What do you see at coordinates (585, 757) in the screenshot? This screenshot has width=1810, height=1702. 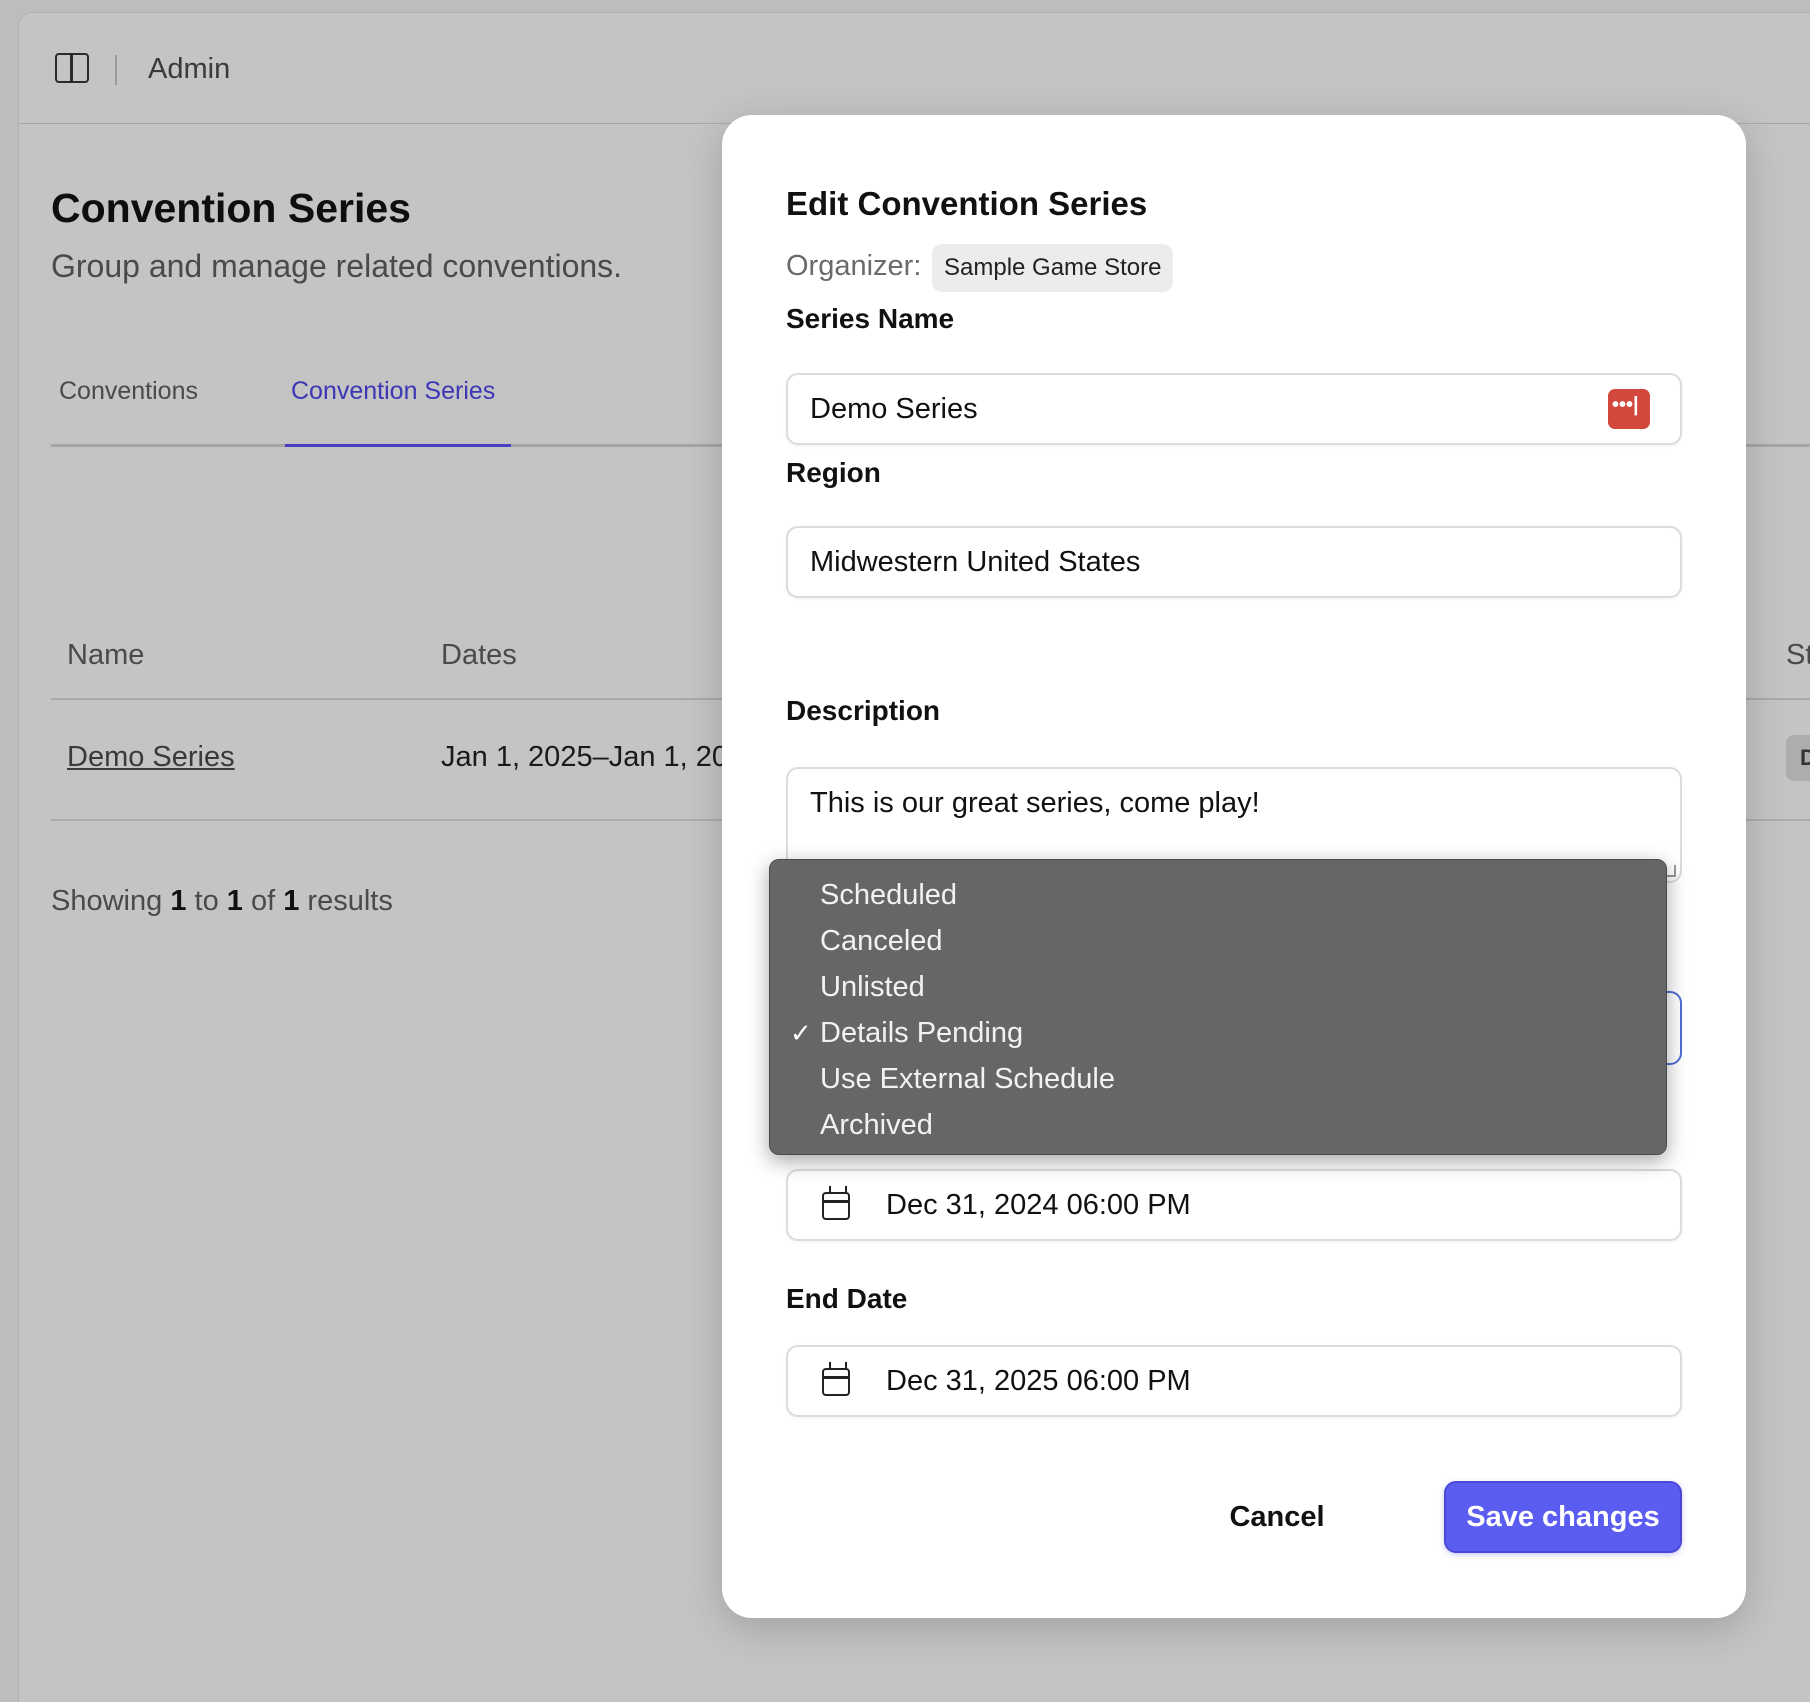 I see `table-row-dates: Jan 1, 2025–Jan 1, 20` at bounding box center [585, 757].